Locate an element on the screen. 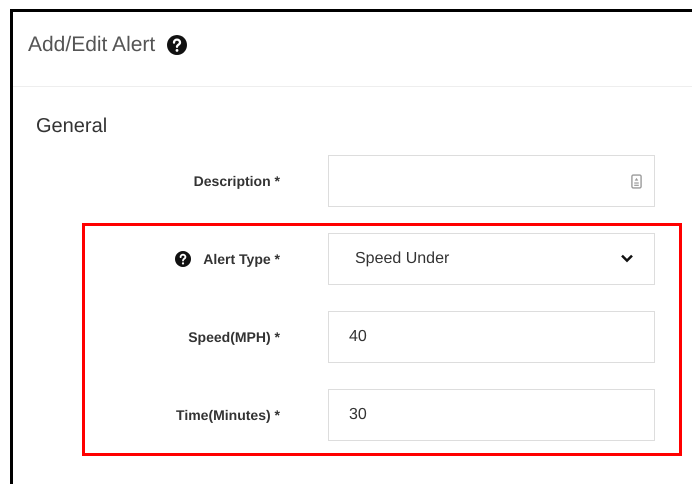  field-label: Time(Minutes) * is located at coordinates (228, 415).